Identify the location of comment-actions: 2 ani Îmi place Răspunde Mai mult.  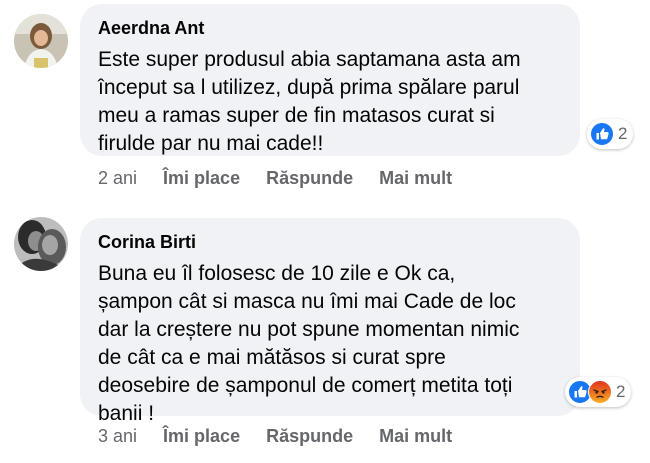
(288, 178).